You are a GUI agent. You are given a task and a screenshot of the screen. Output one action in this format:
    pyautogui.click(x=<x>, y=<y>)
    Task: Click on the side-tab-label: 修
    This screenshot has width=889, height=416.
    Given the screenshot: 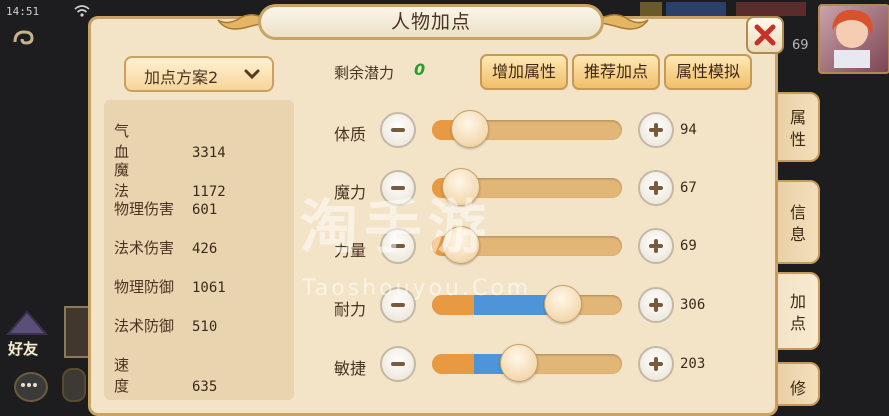 What is the action you would take?
    pyautogui.click(x=797, y=388)
    